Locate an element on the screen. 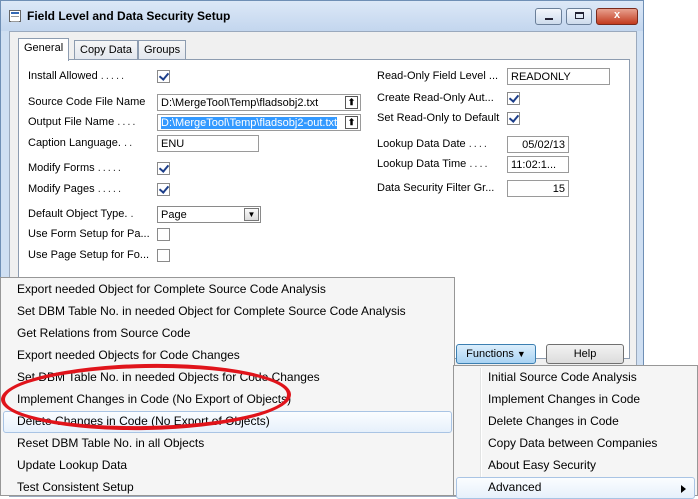  menu-item: Get Relations from Source Code is located at coordinates (227, 334).